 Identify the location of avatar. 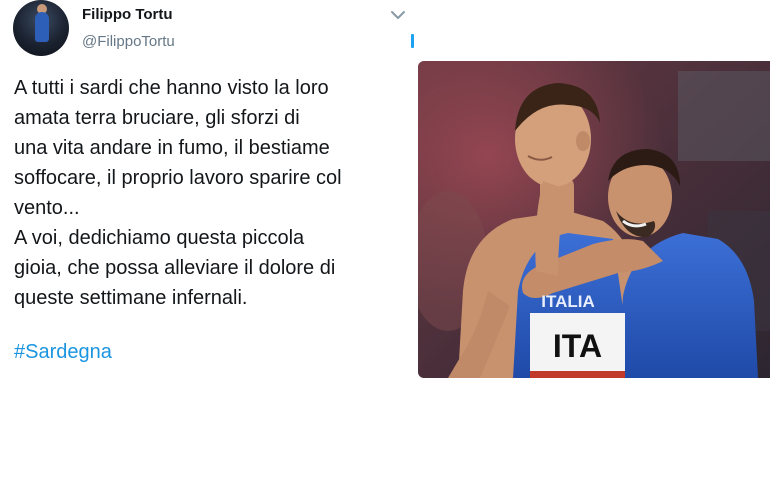
(41, 28).